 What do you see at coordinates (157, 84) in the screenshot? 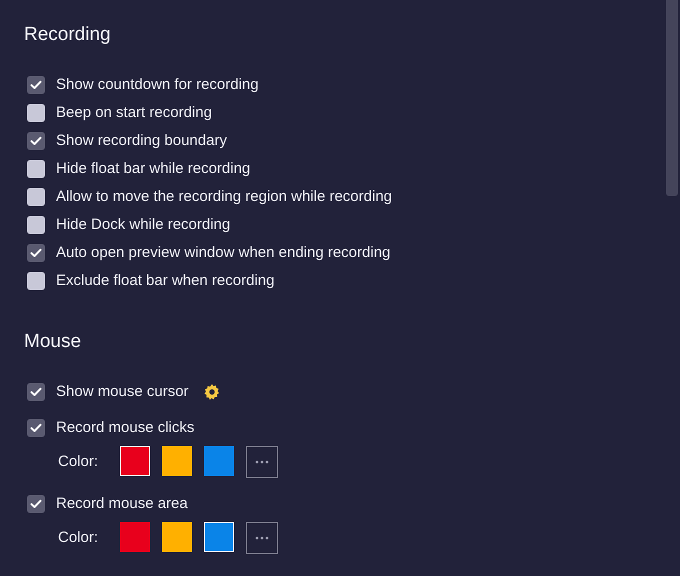
I see `option-label: Show countdown for recording` at bounding box center [157, 84].